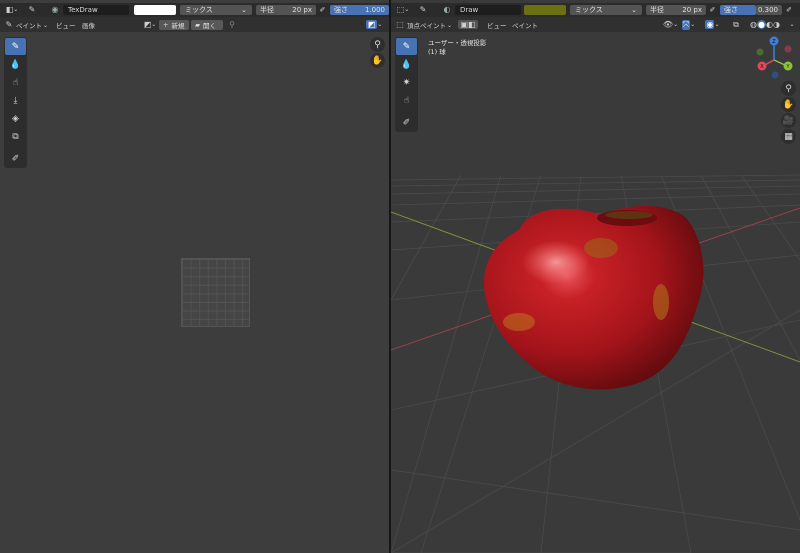  I want to click on mask-toggle-icons: ▣◧, so click(468, 24).